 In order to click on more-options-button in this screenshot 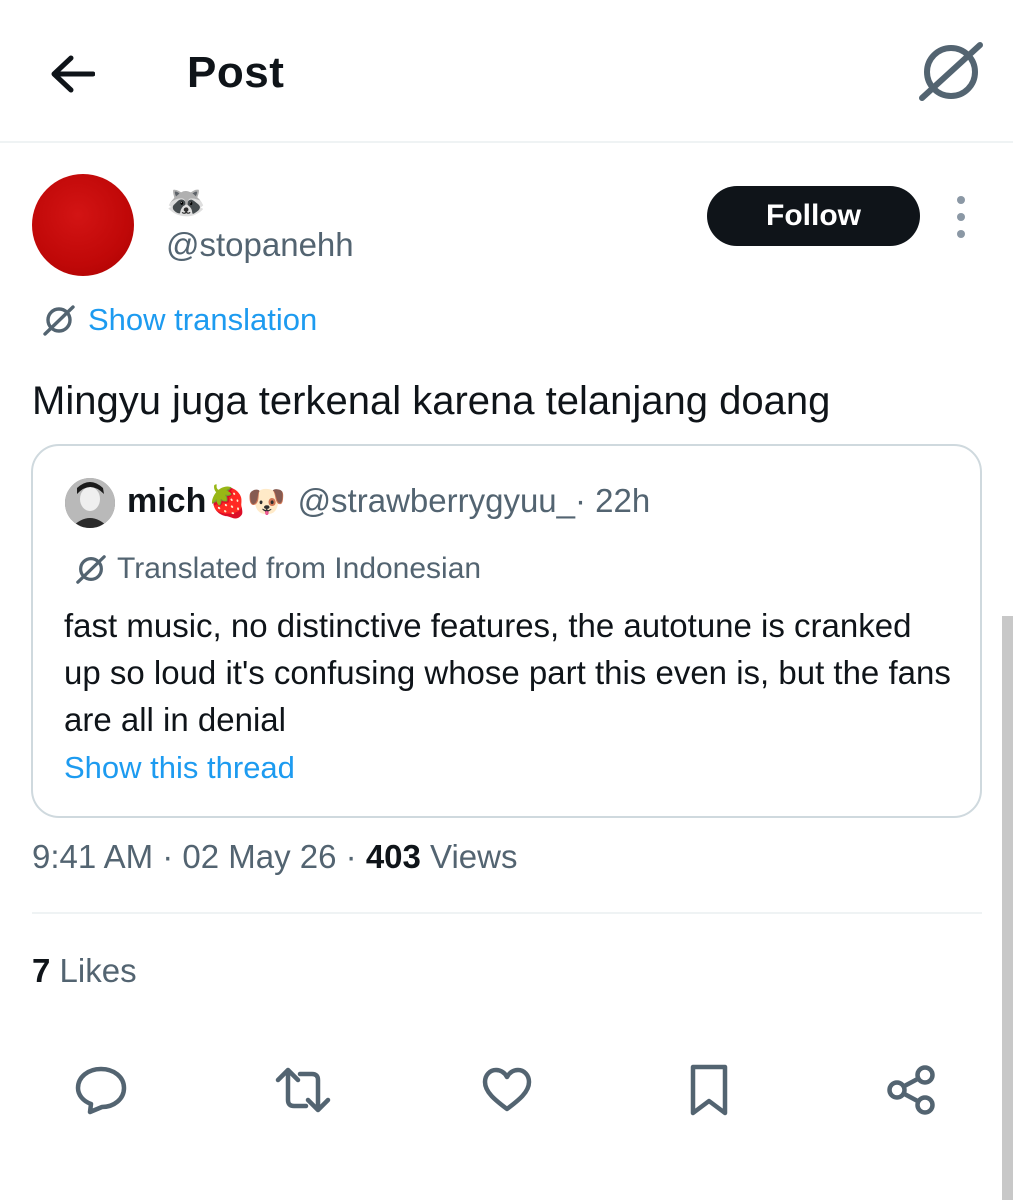, I will do `click(961, 217)`.